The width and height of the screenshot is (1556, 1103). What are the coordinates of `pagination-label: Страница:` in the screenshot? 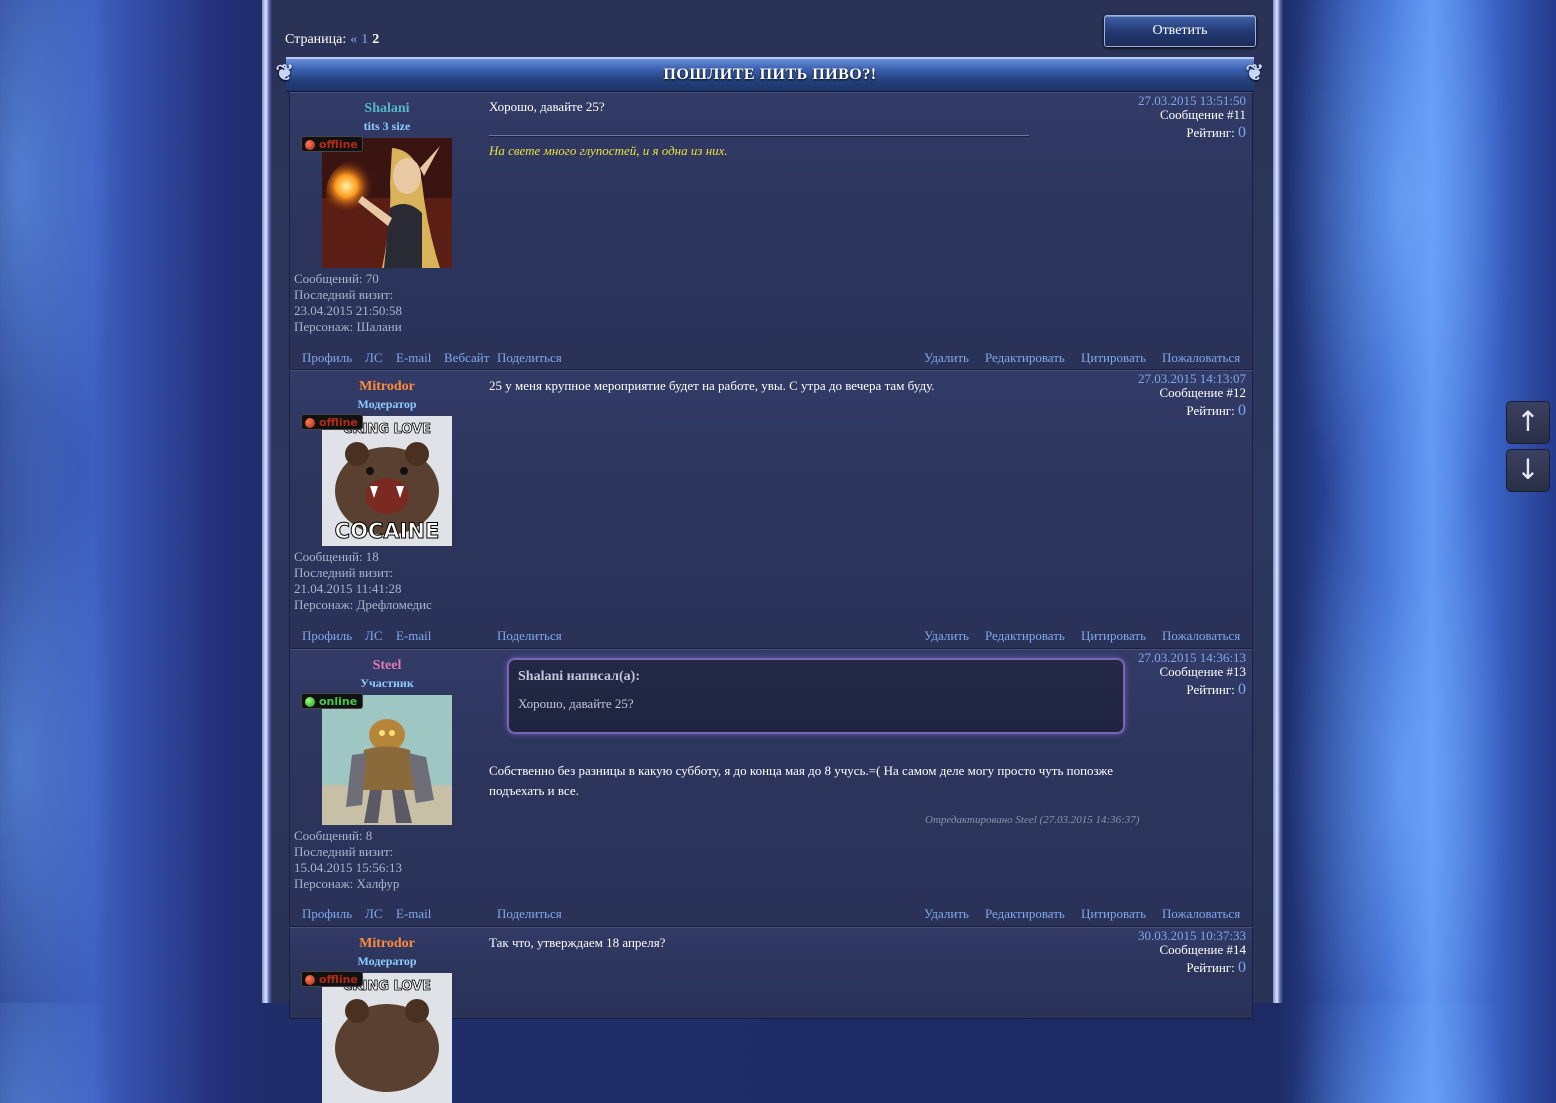 It's located at (316, 39).